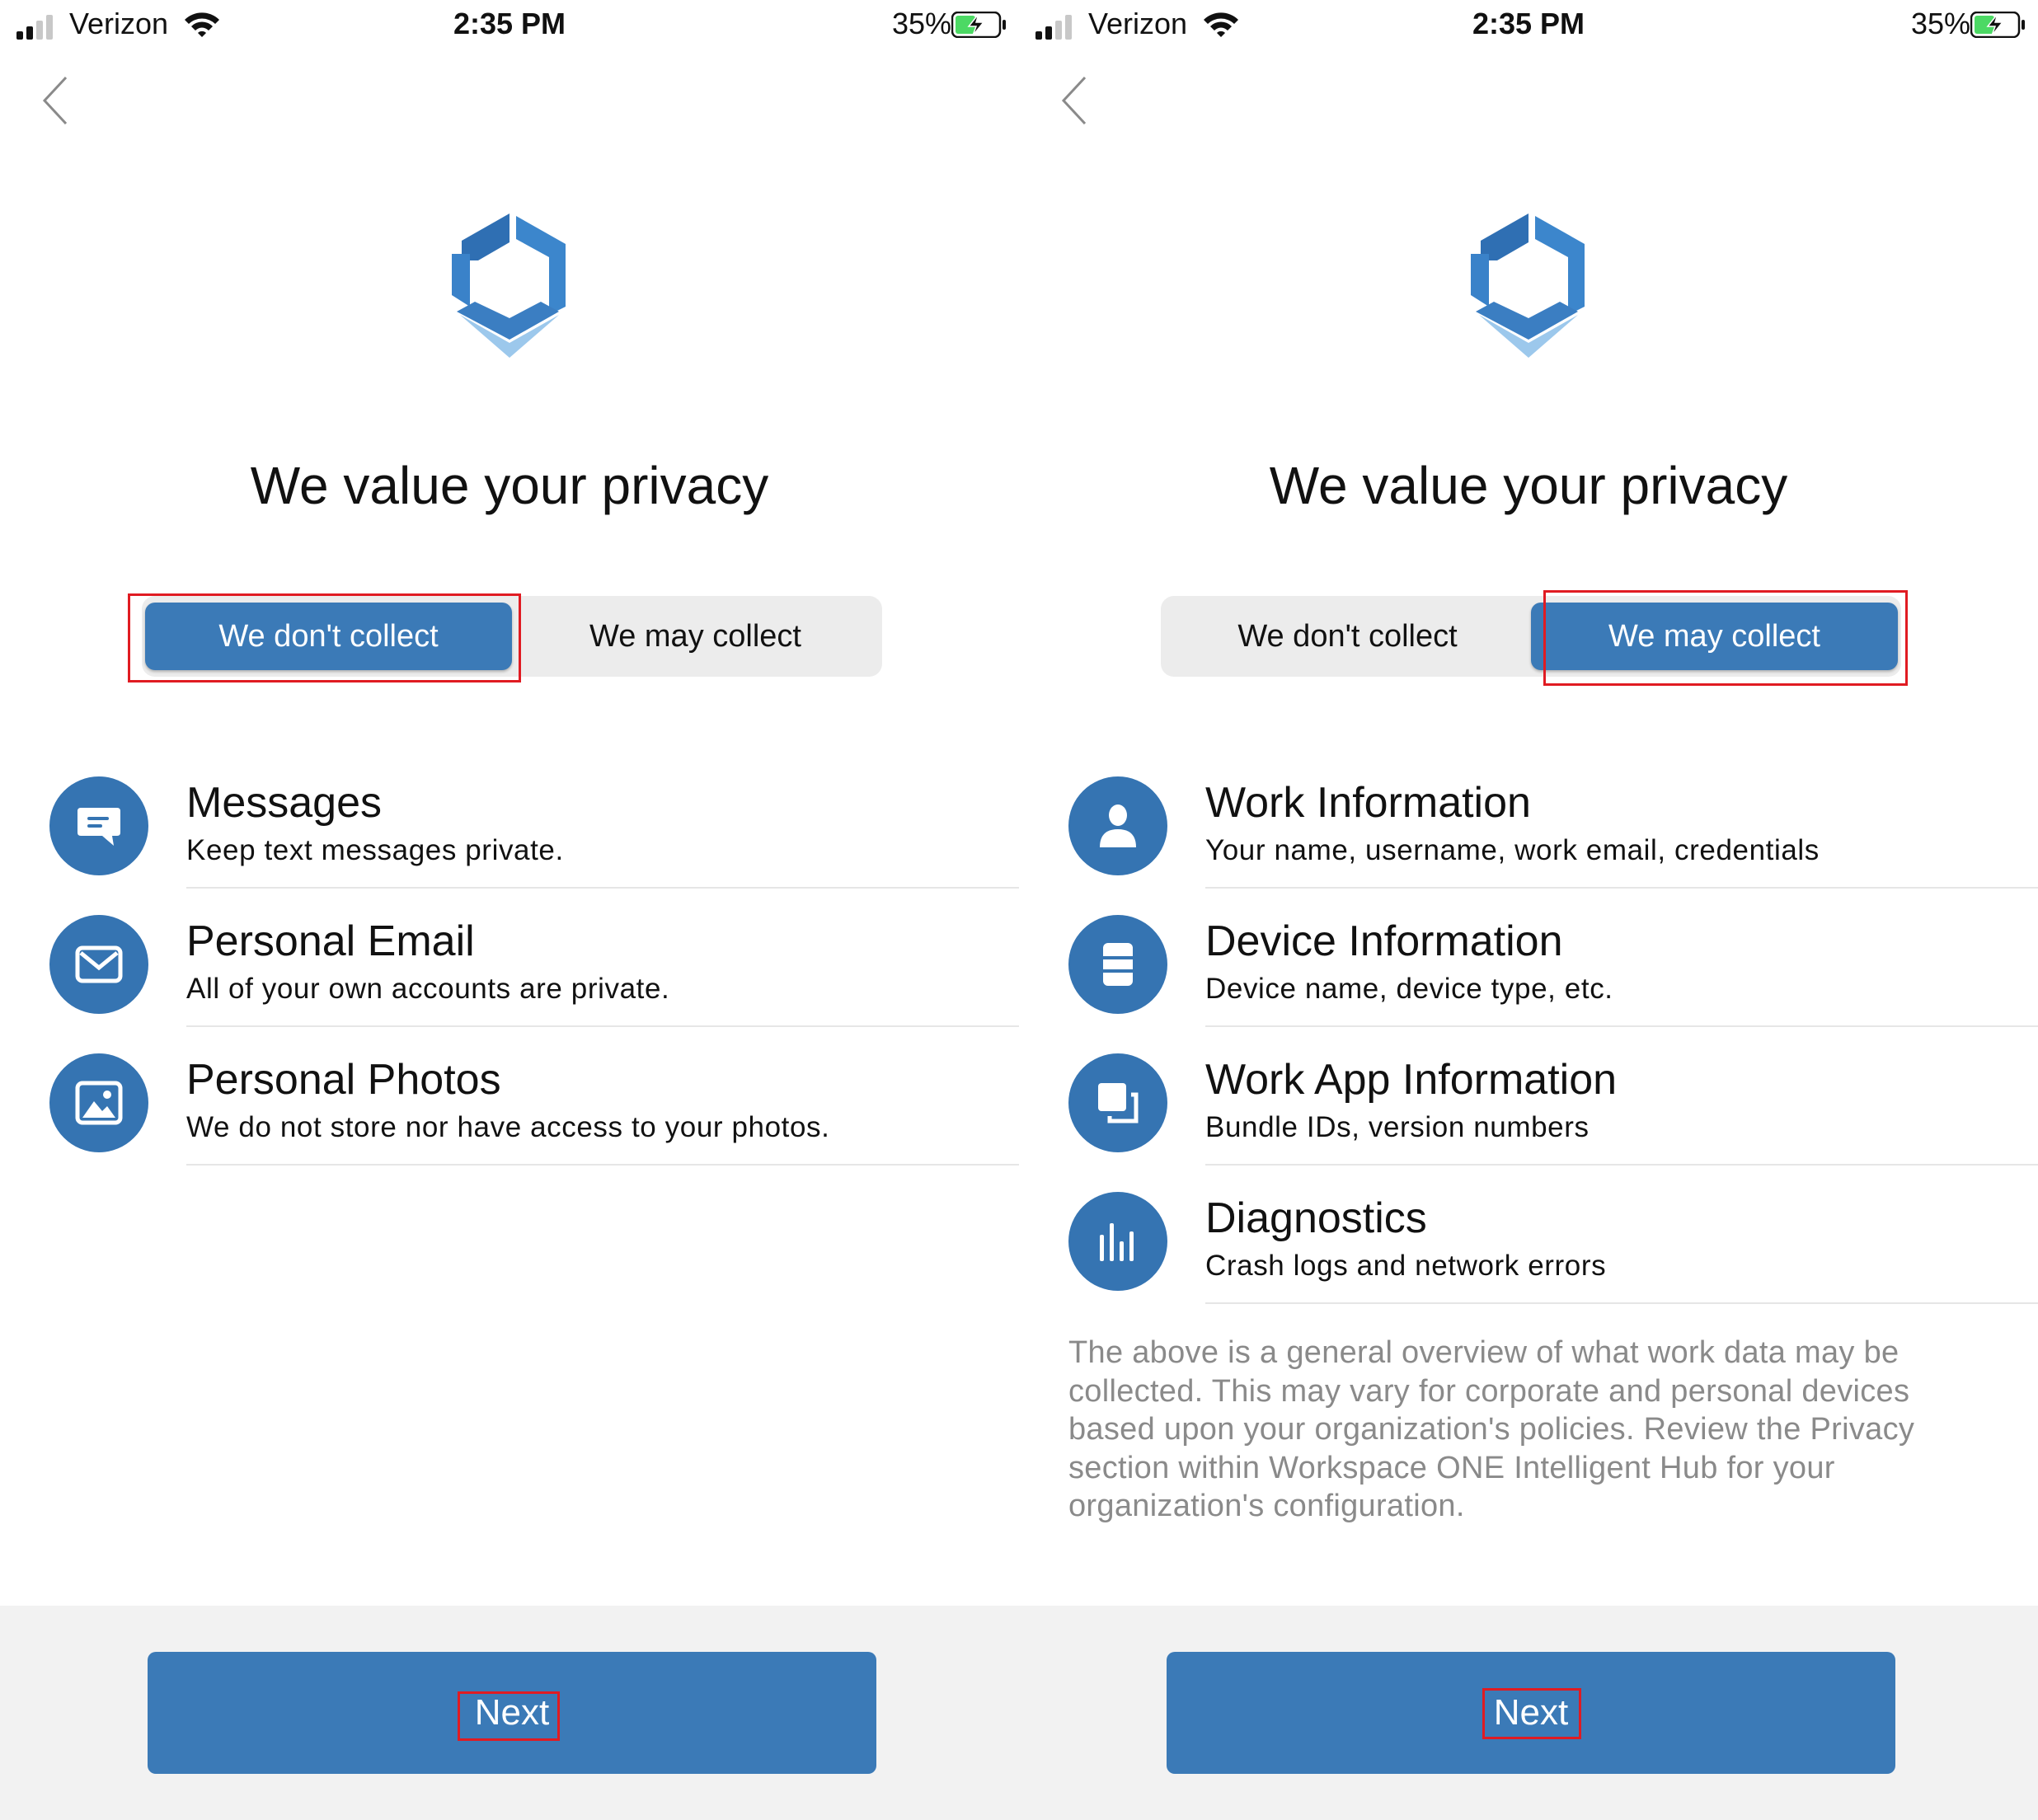  Describe the element at coordinates (343, 1080) in the screenshot. I see `item-title: Personal Photos` at that location.